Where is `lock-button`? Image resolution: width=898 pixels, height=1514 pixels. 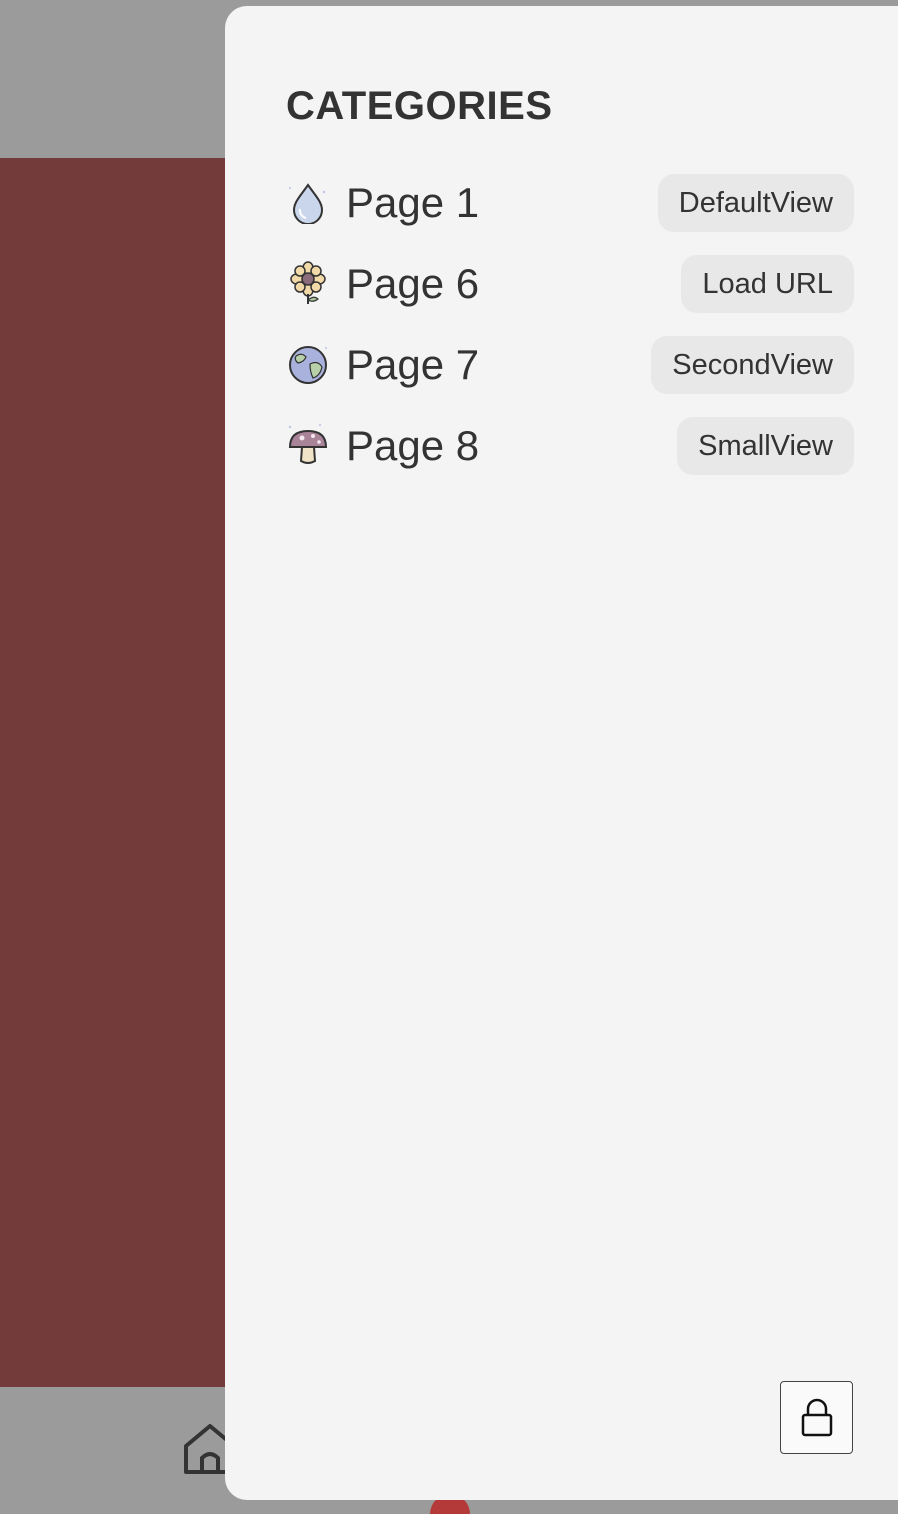 lock-button is located at coordinates (816, 1417).